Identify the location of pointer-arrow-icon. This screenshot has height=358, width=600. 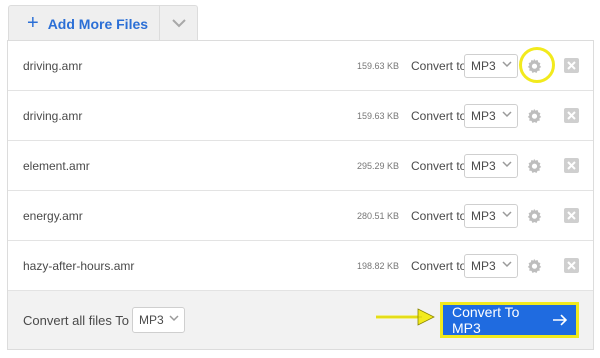
(405, 317).